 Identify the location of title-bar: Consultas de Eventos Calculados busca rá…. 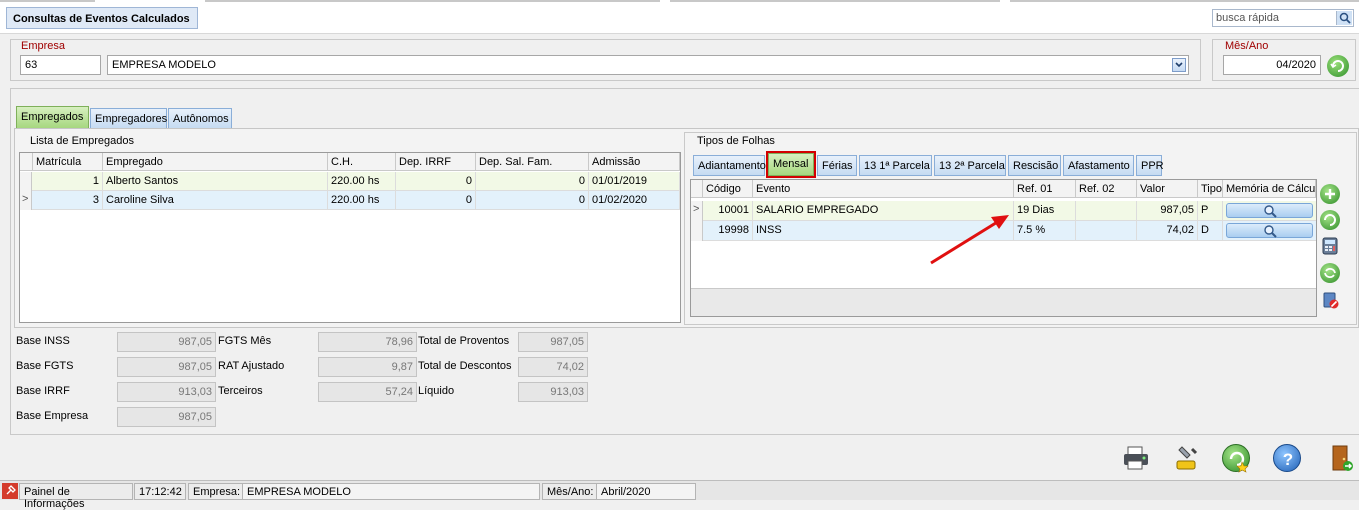
(679, 17).